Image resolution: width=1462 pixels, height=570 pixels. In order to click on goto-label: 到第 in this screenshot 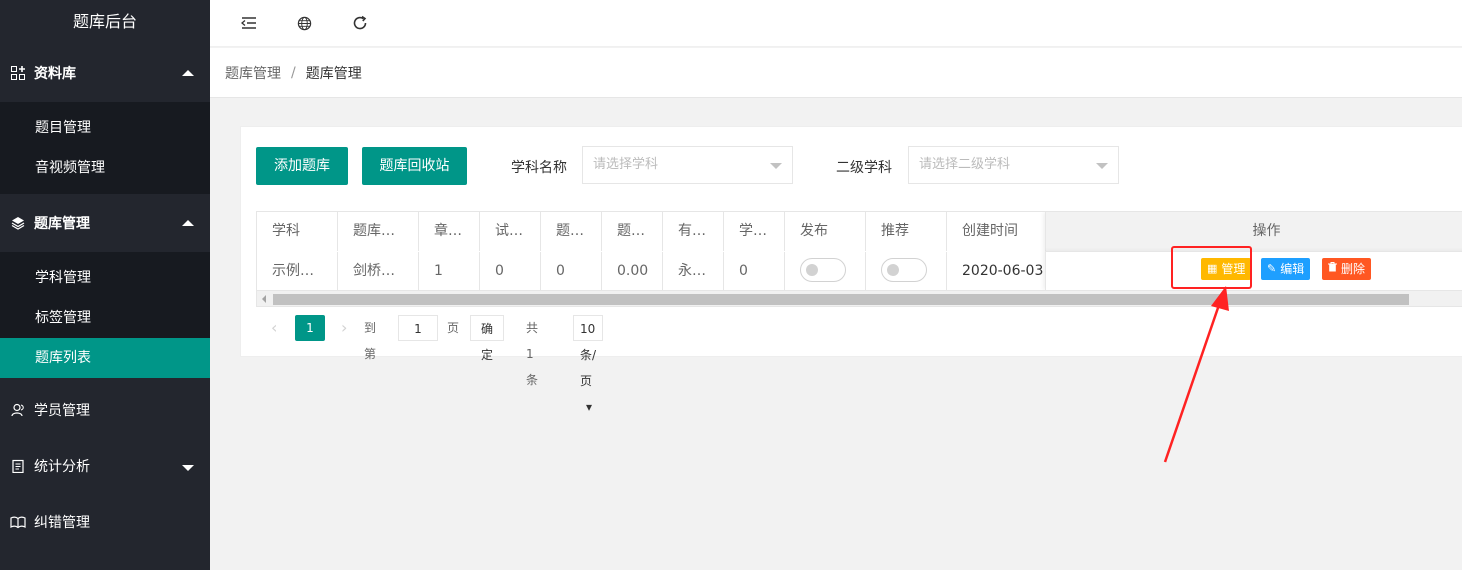, I will do `click(370, 341)`.